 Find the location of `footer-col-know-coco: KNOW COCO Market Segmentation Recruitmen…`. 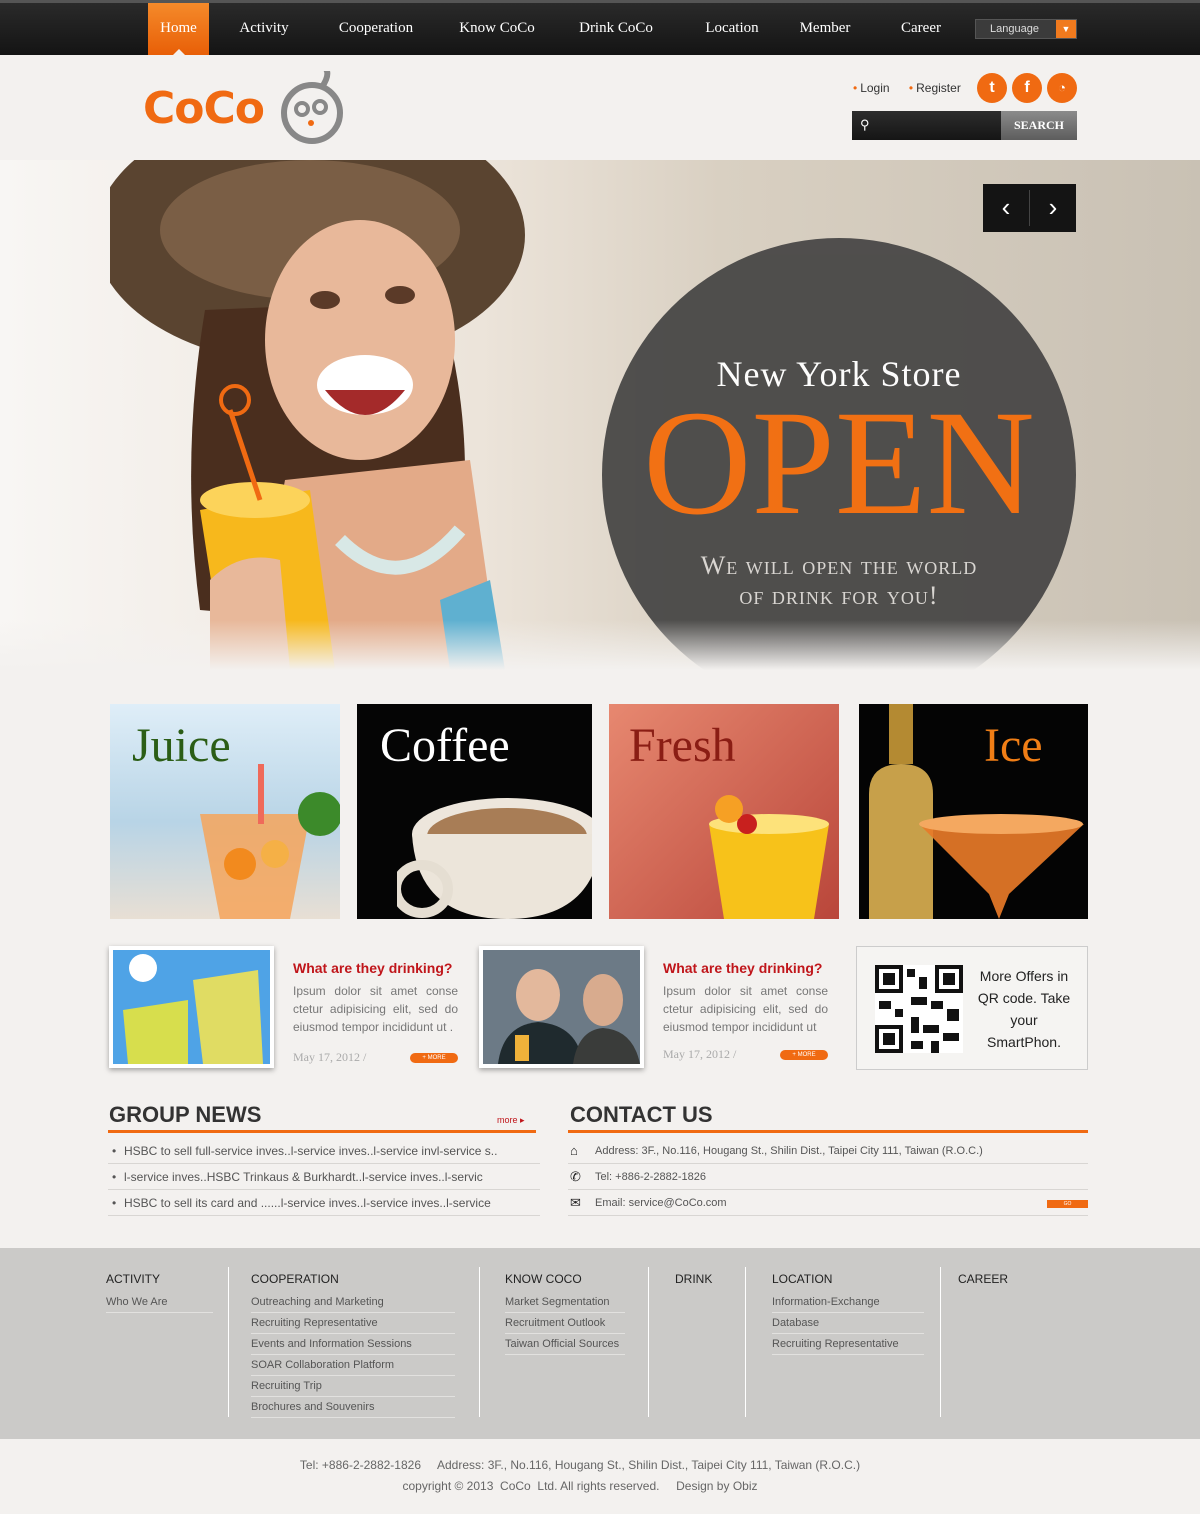

footer-col-know-coco: KNOW COCO Market Segmentation Recruitmen… is located at coordinates (565, 1313).